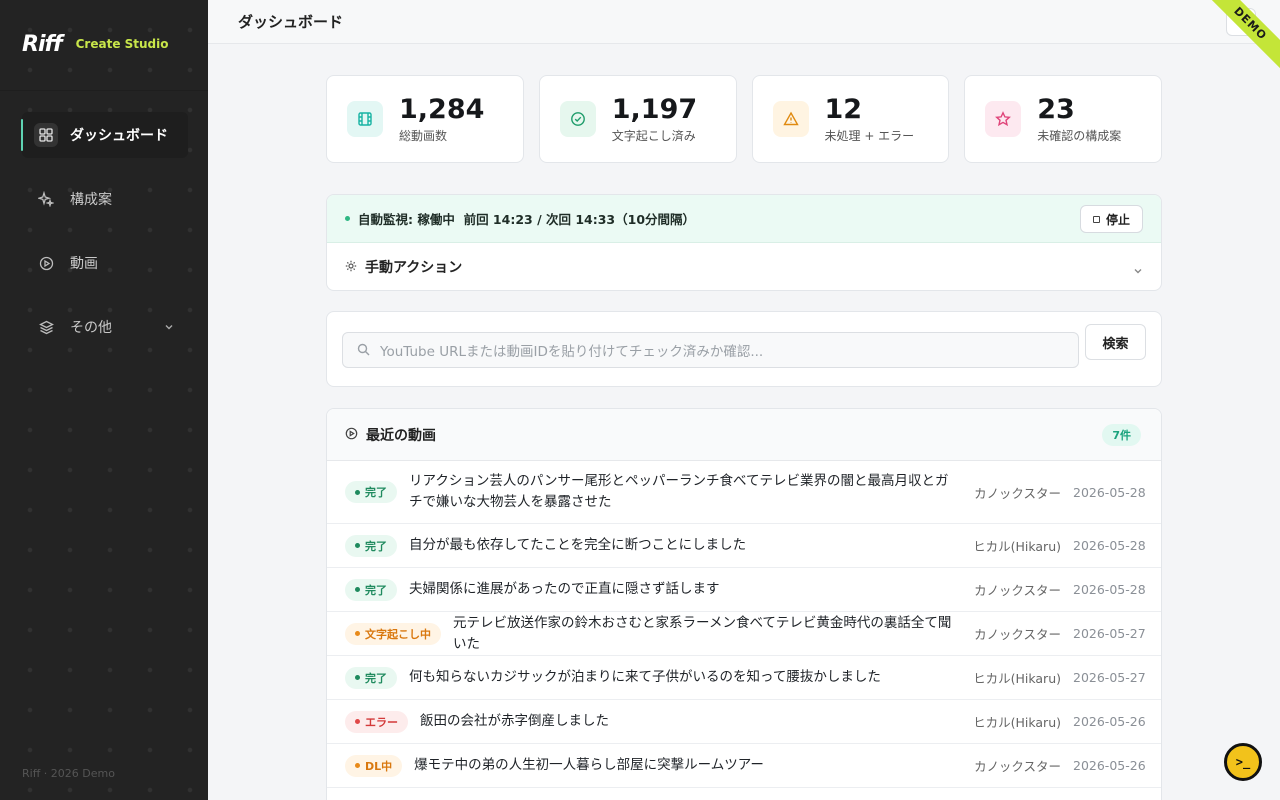  Describe the element at coordinates (42, 44) in the screenshot. I see `riff-logo: Riff` at that location.